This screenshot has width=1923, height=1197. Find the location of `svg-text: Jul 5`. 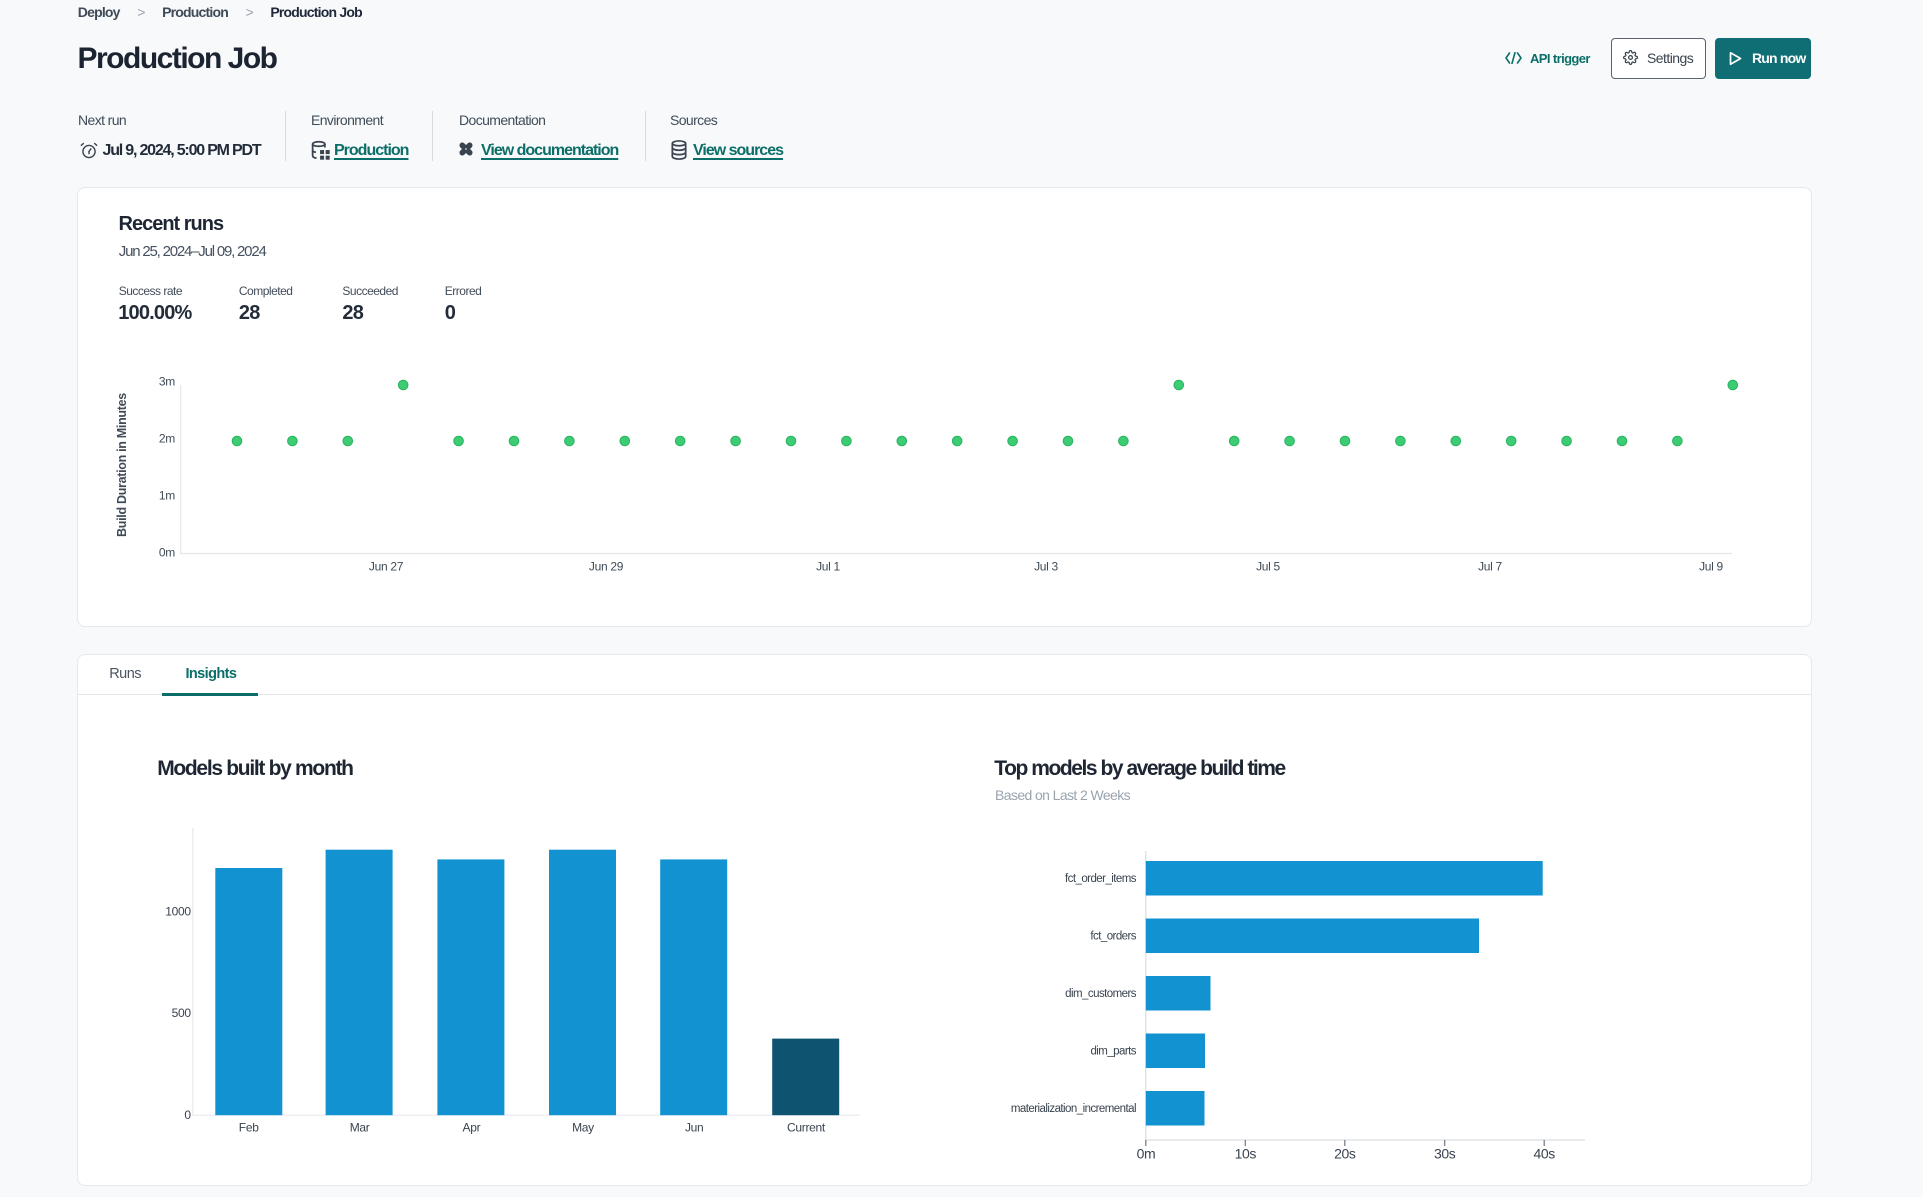

svg-text: Jul 5 is located at coordinates (1268, 567).